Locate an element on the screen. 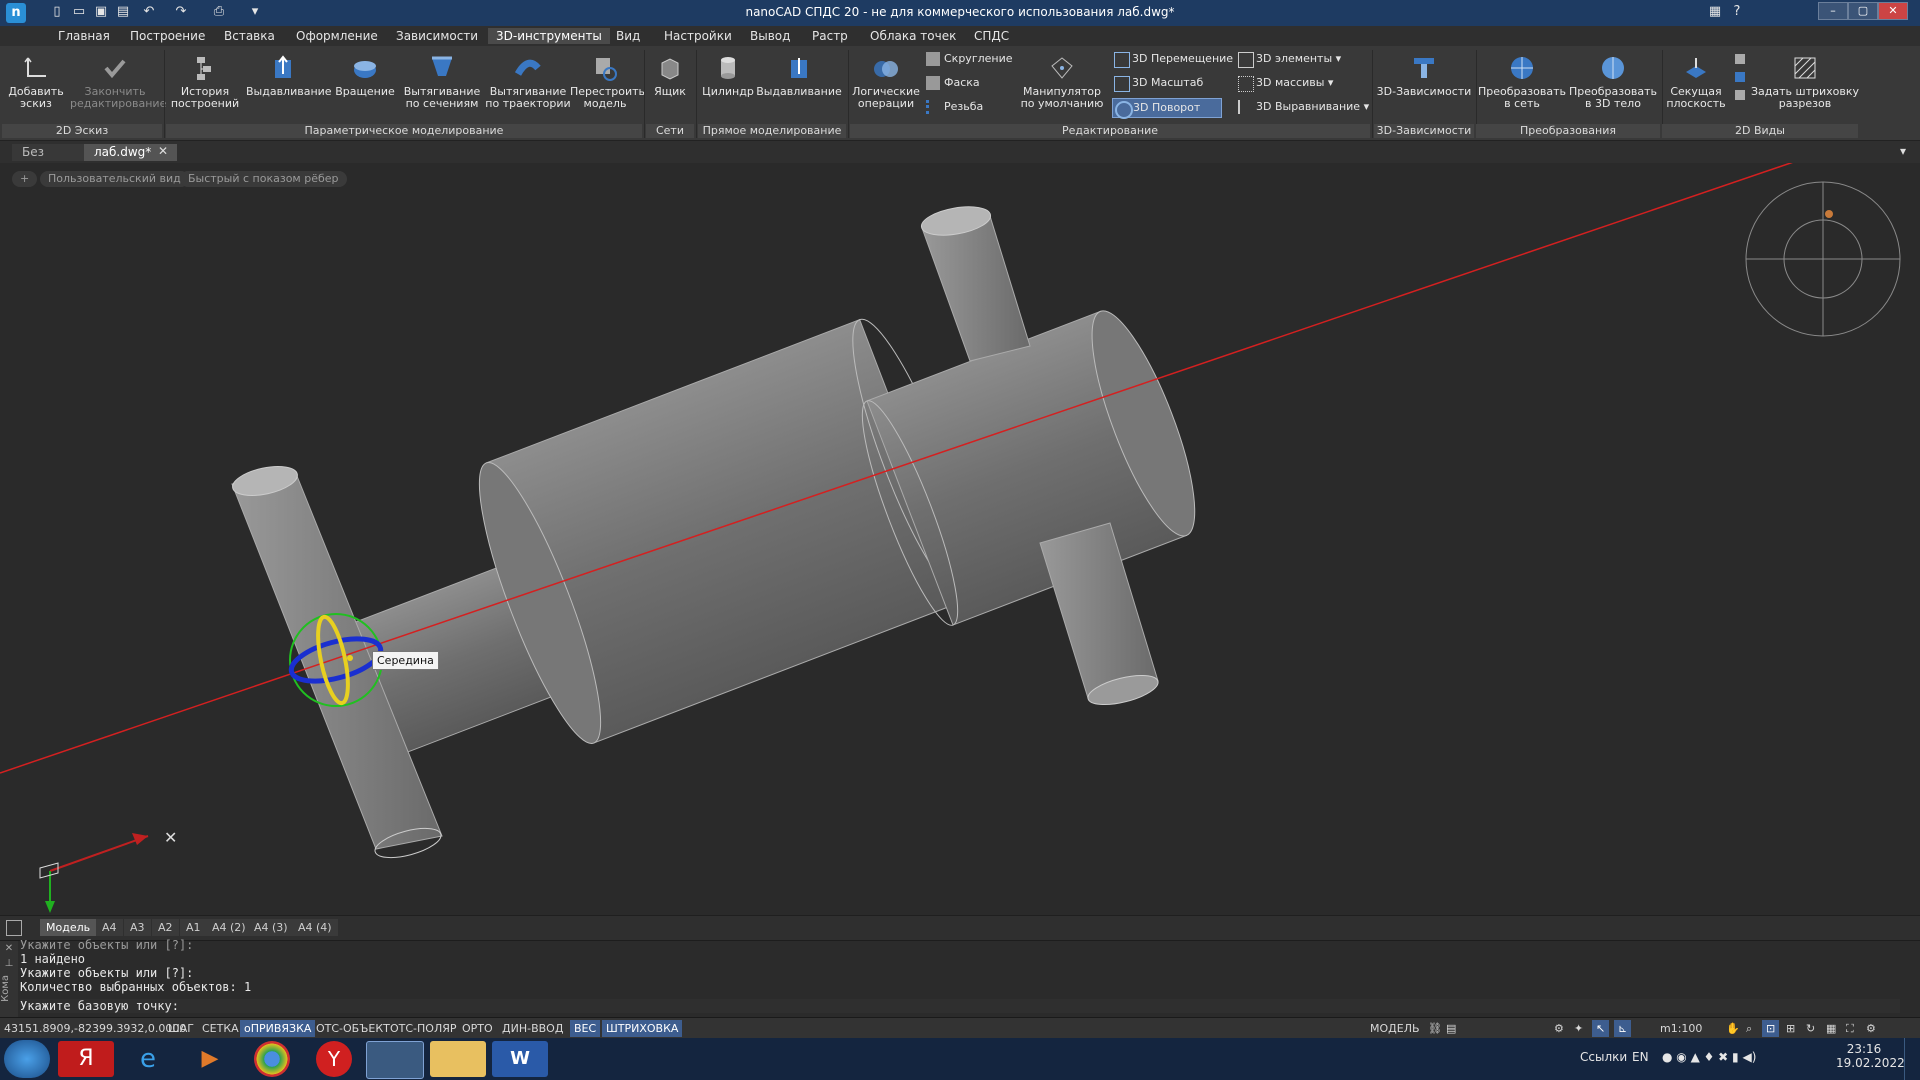 The width and height of the screenshot is (1920, 1080). tab-point-clouds: Облака точек is located at coordinates (913, 36).